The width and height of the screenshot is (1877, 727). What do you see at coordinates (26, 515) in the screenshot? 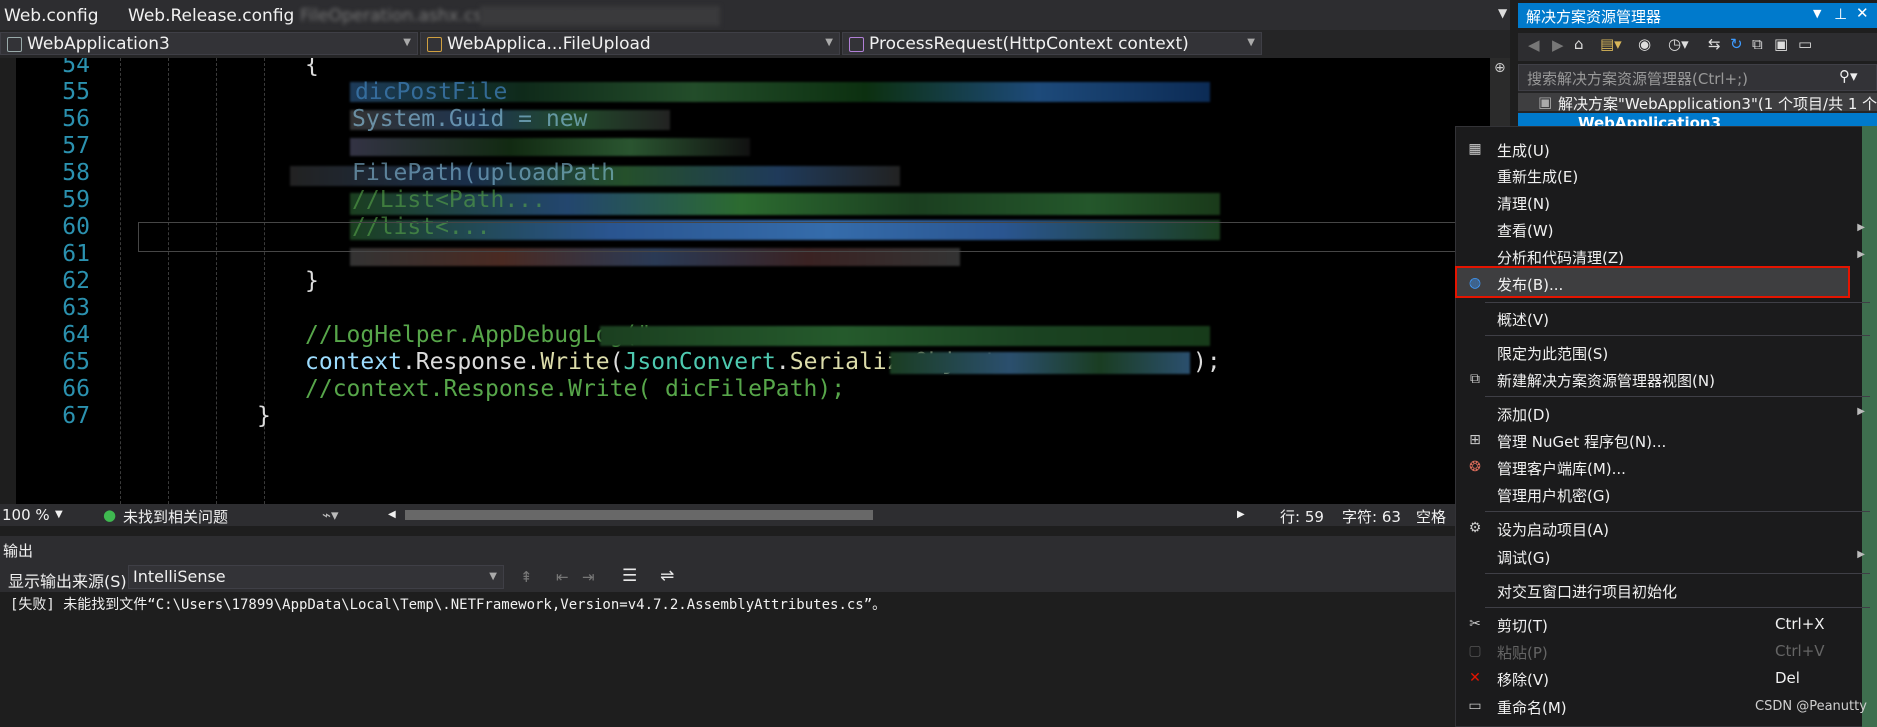
I see `zoom-level: 100 %` at bounding box center [26, 515].